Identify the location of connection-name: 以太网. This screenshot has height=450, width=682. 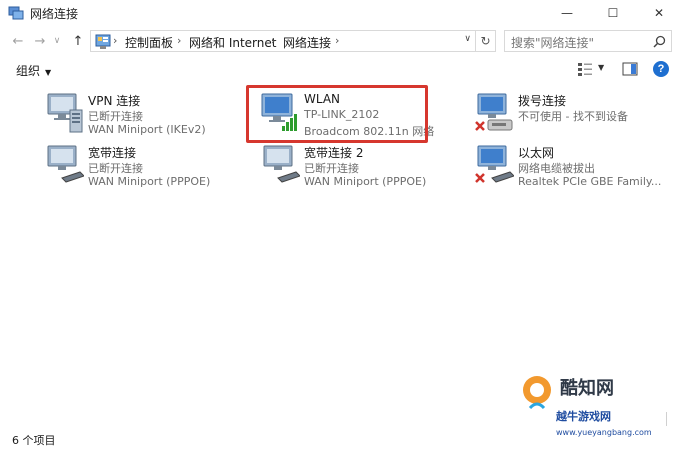
(536, 153).